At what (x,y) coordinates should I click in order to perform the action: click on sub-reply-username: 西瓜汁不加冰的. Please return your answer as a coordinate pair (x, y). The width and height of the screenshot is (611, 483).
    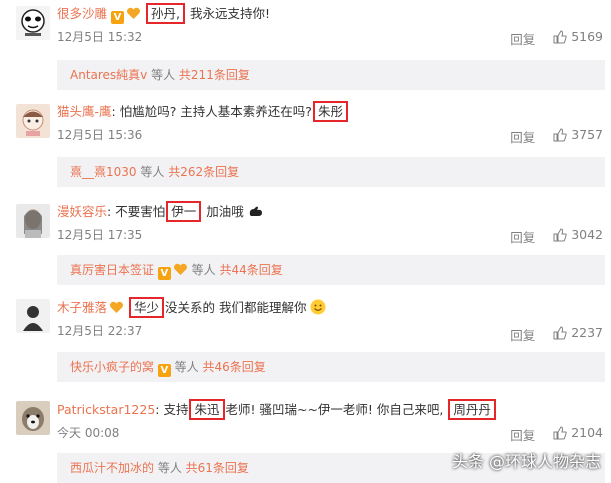
    Looking at the image, I should click on (112, 468).